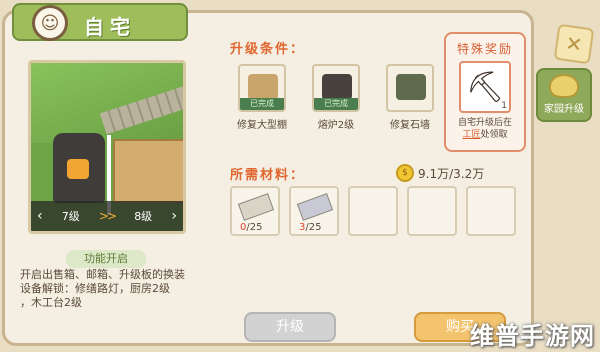 Image resolution: width=600 pixels, height=352 pixels. What do you see at coordinates (50, 23) in the screenshot?
I see `smiley-face-icon: ☺` at bounding box center [50, 23].